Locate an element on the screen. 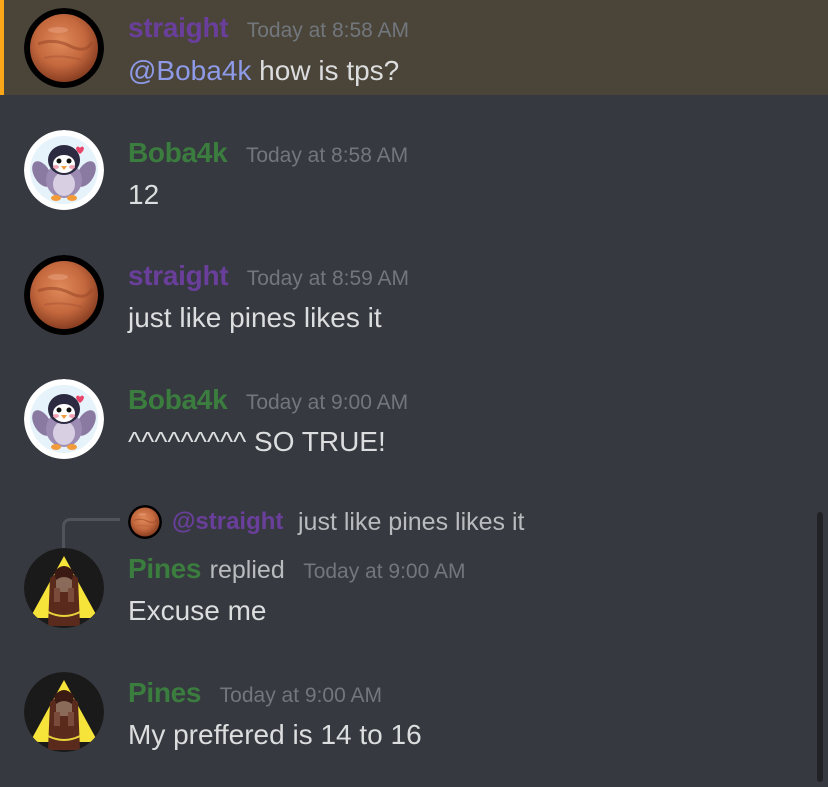 Image resolution: width=828 pixels, height=787 pixels. reply-username: @straight is located at coordinates (227, 522).